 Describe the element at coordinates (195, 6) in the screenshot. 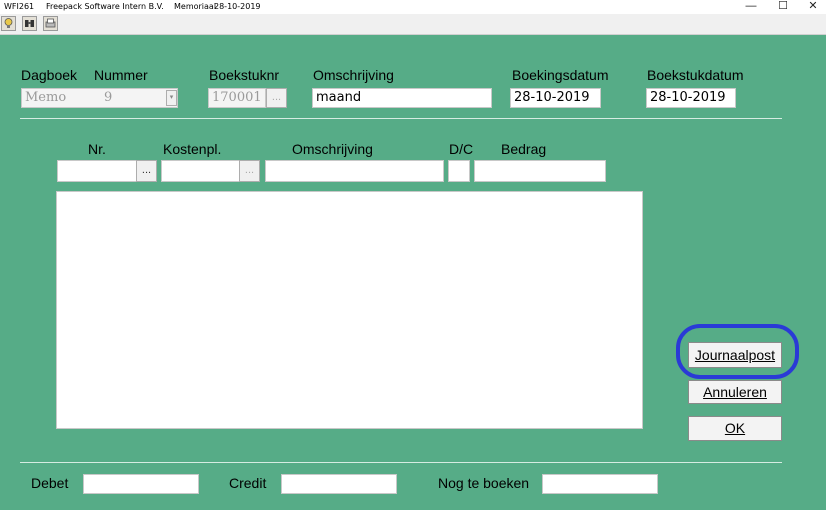

I see `window-module: Memoriaal` at that location.